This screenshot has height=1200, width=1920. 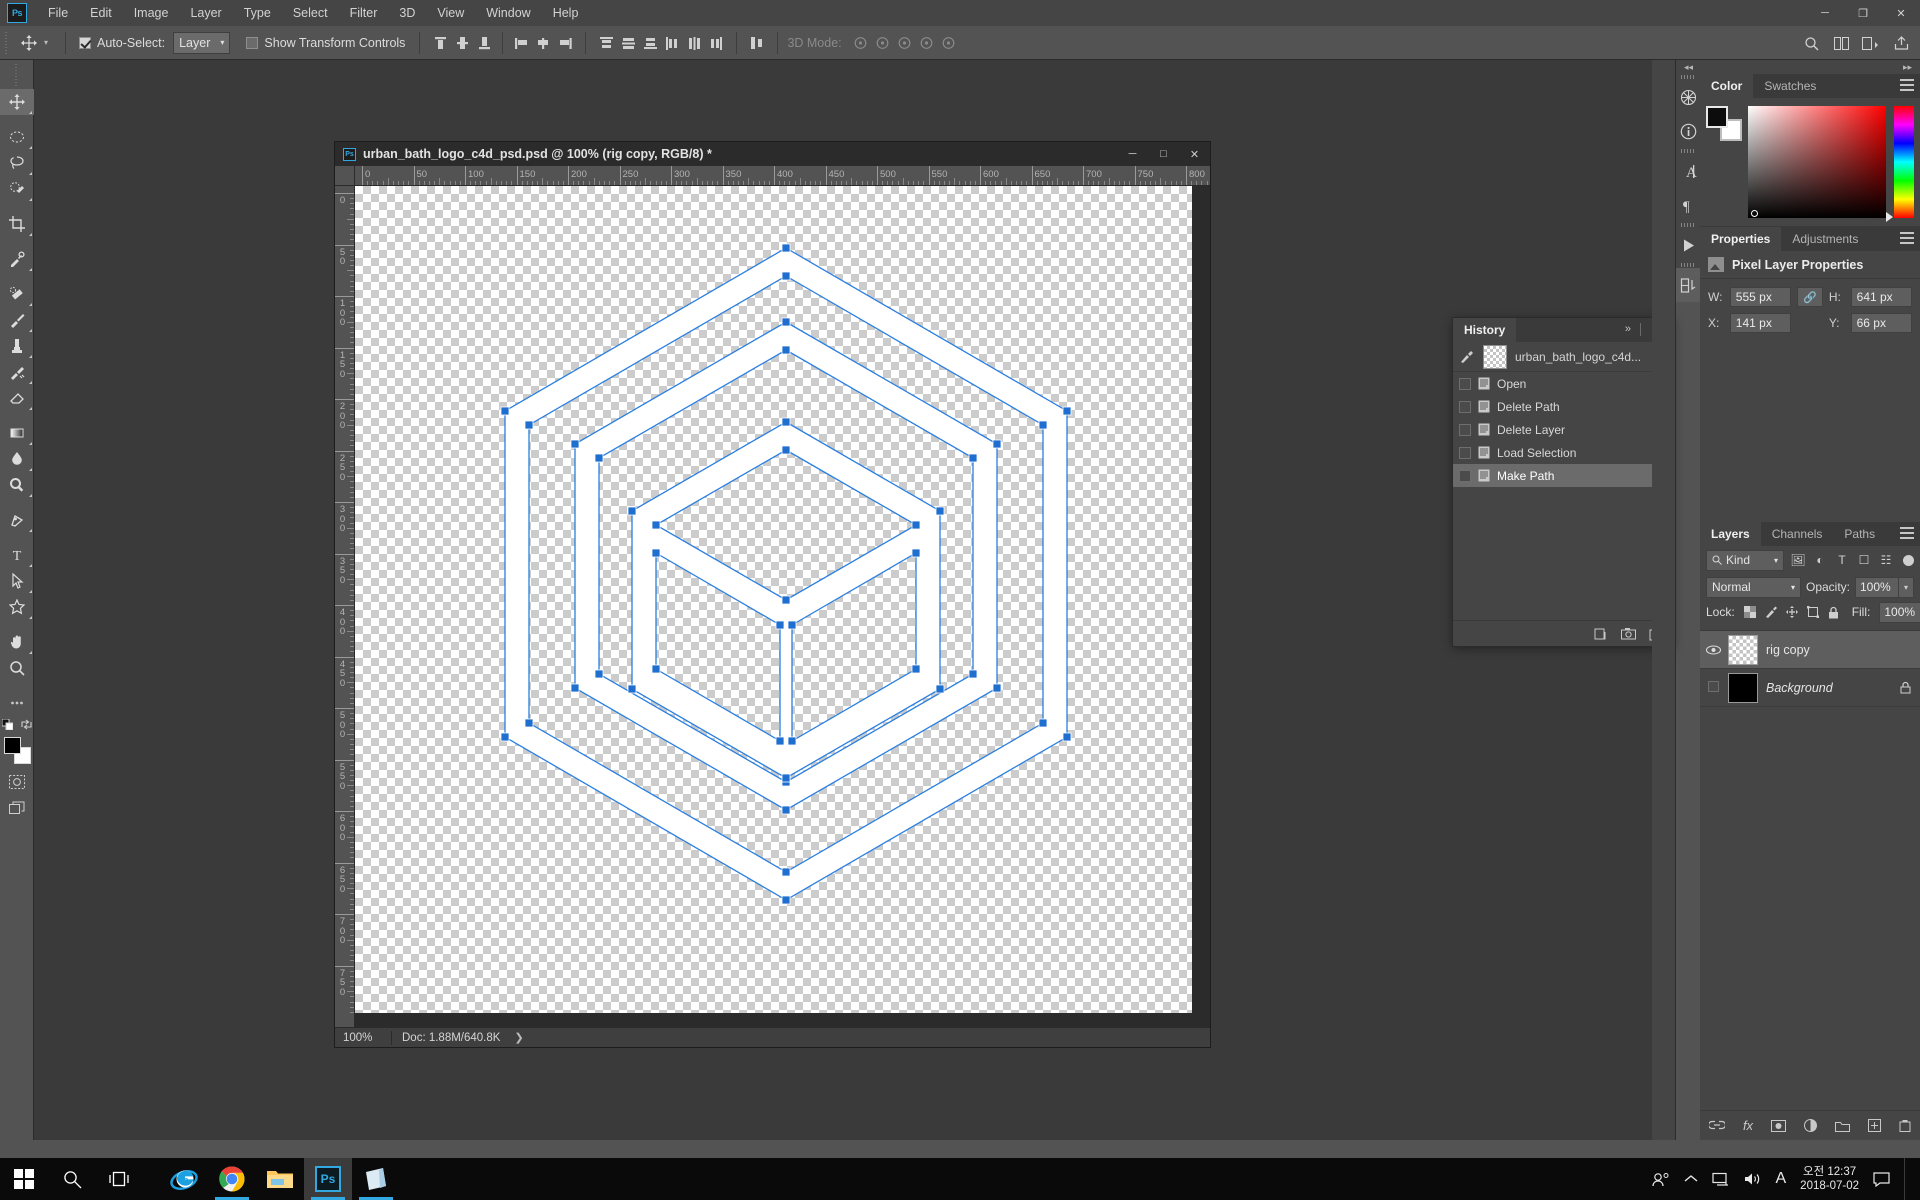 What do you see at coordinates (1863, 13) in the screenshot?
I see `restore-icon: ❐` at bounding box center [1863, 13].